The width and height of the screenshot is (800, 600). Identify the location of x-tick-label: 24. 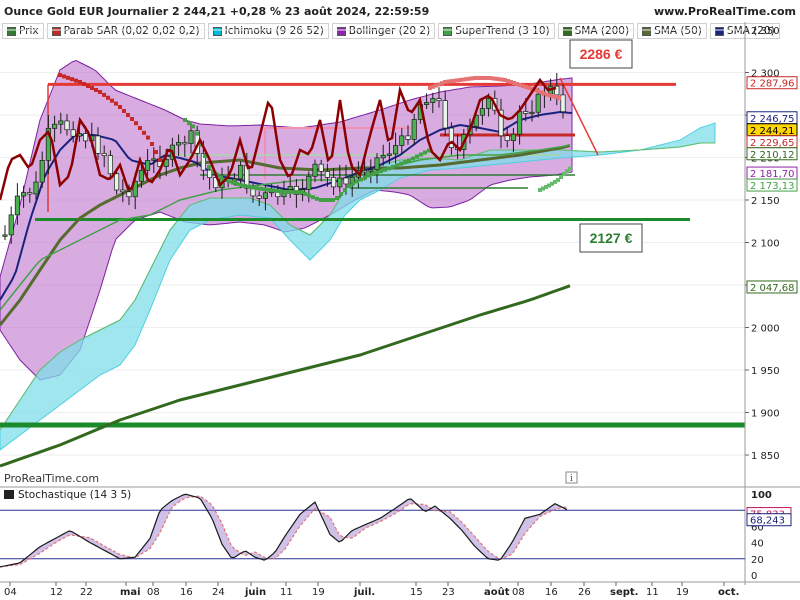
(218, 592).